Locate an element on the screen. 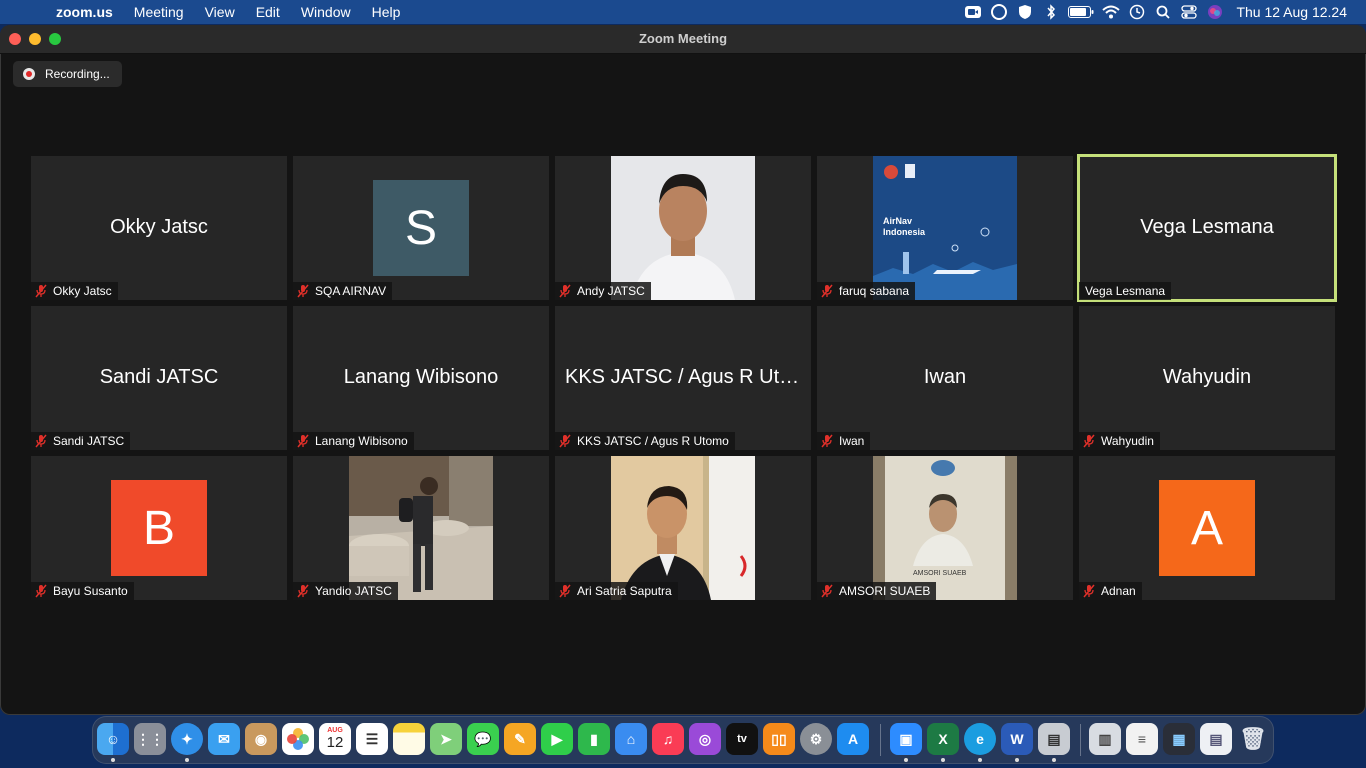  menu-window: Window is located at coordinates (326, 12).